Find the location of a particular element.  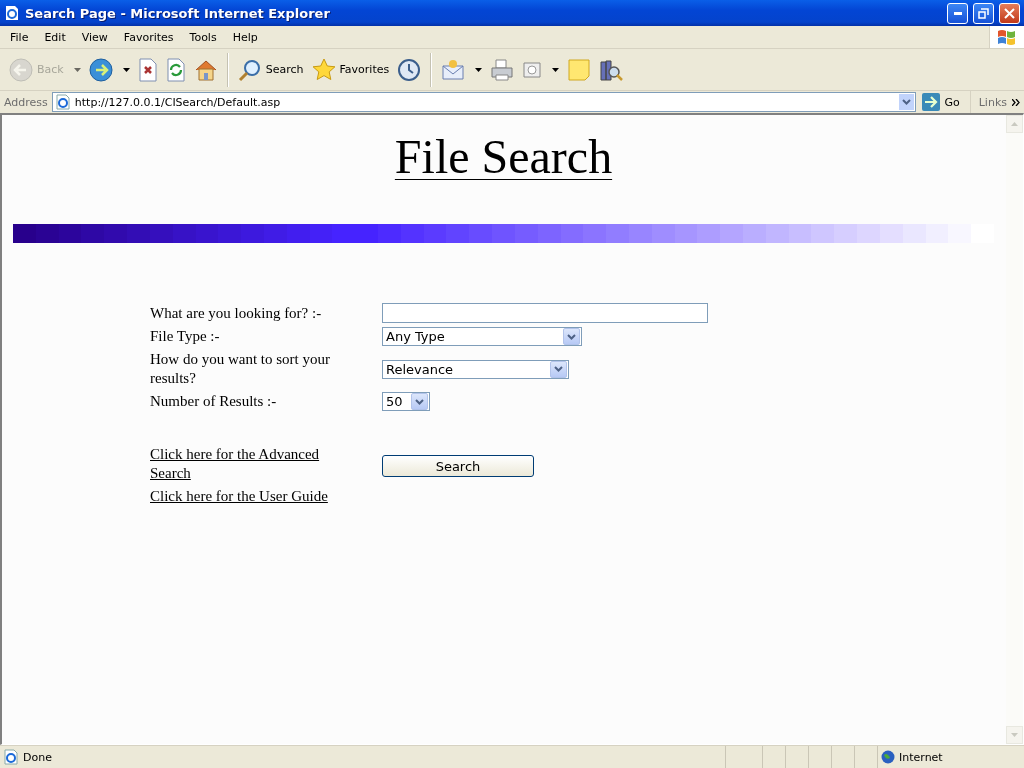

page-heading: File Search is located at coordinates (503, 156).